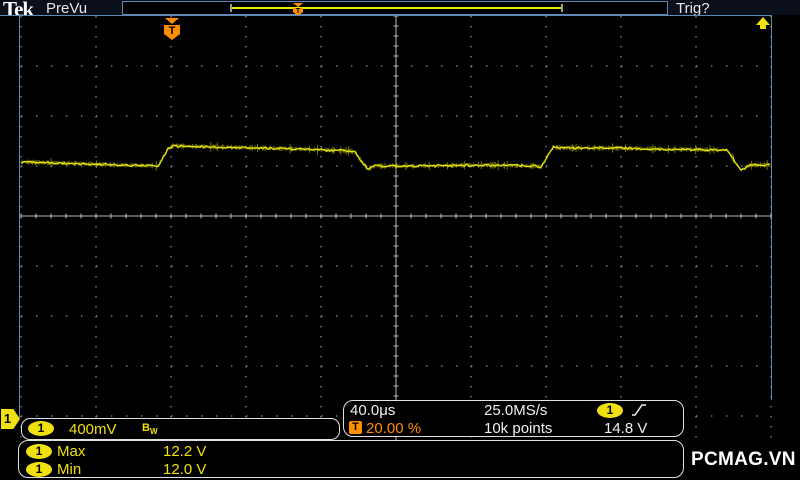  I want to click on measurement-row-min: 1 Min 12.0 V, so click(351, 470).